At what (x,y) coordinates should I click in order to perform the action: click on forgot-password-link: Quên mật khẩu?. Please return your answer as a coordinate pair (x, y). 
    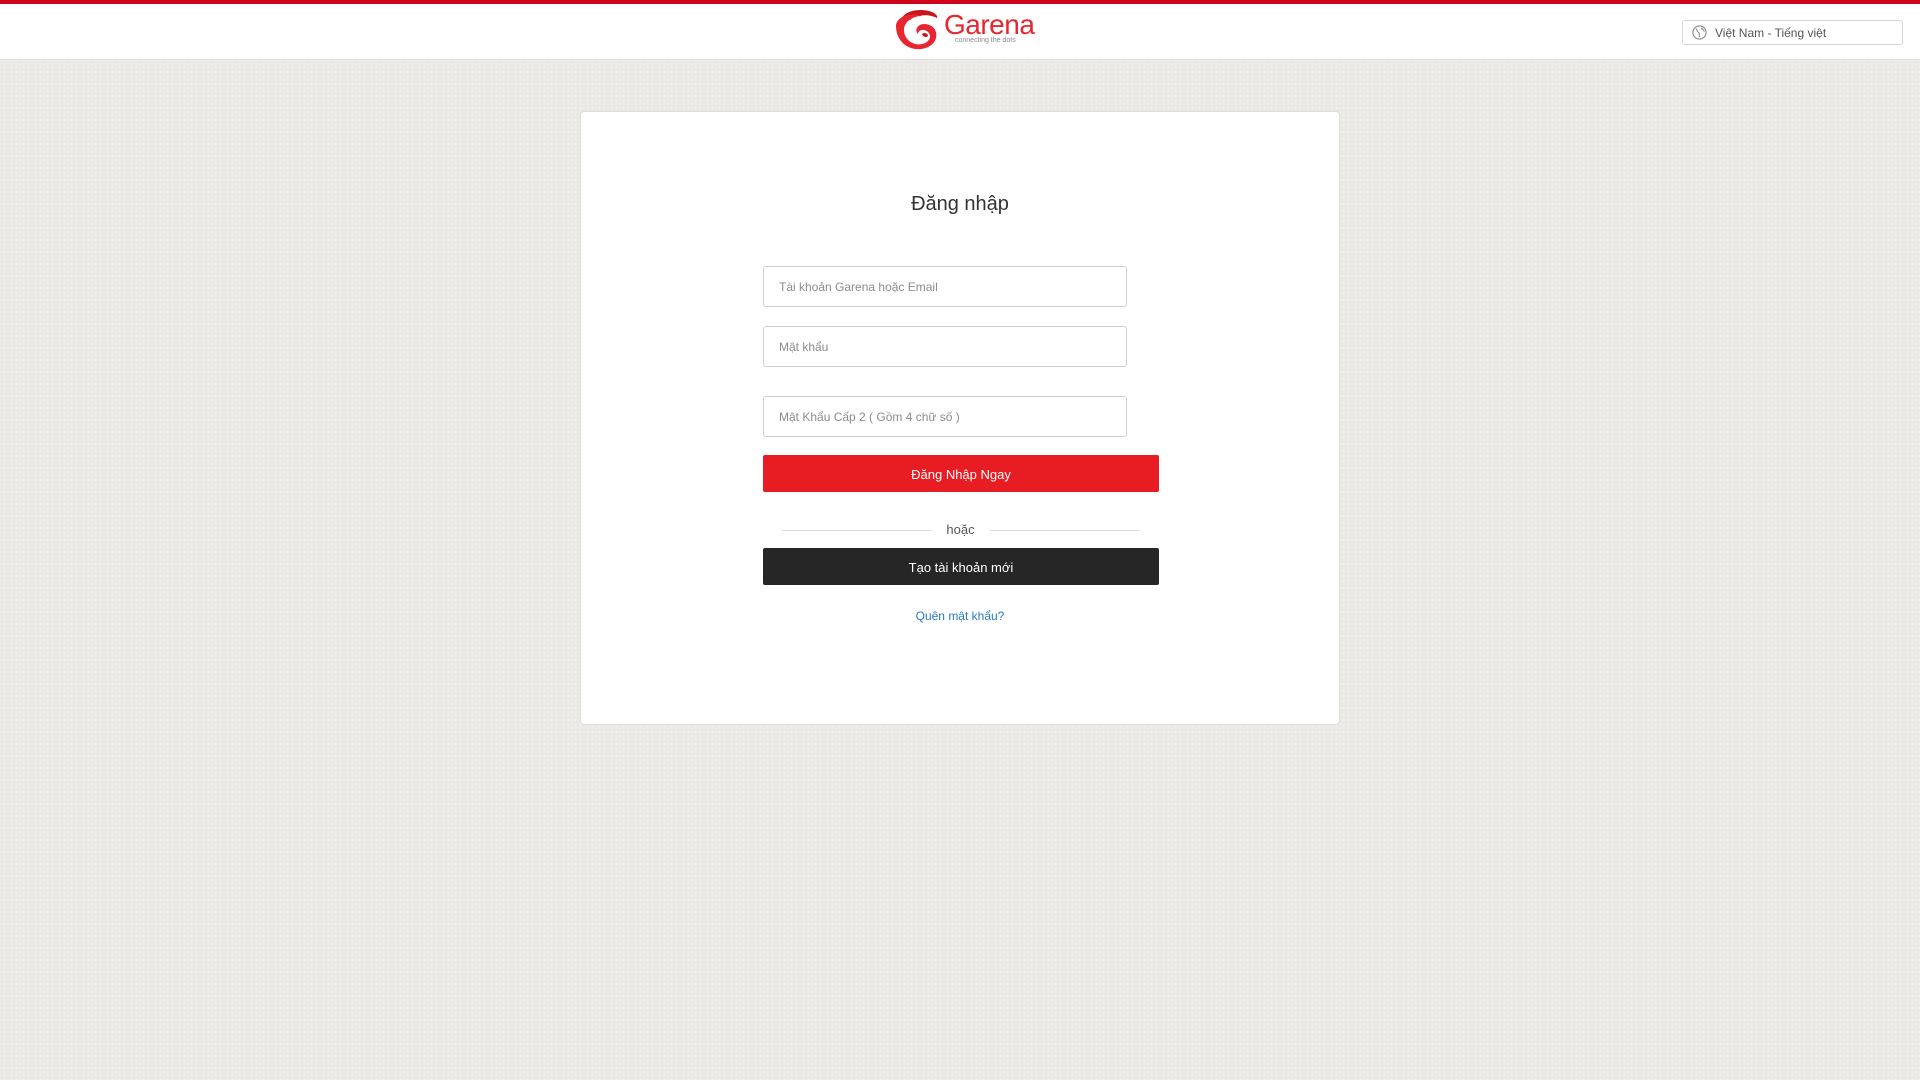
    Looking at the image, I should click on (960, 616).